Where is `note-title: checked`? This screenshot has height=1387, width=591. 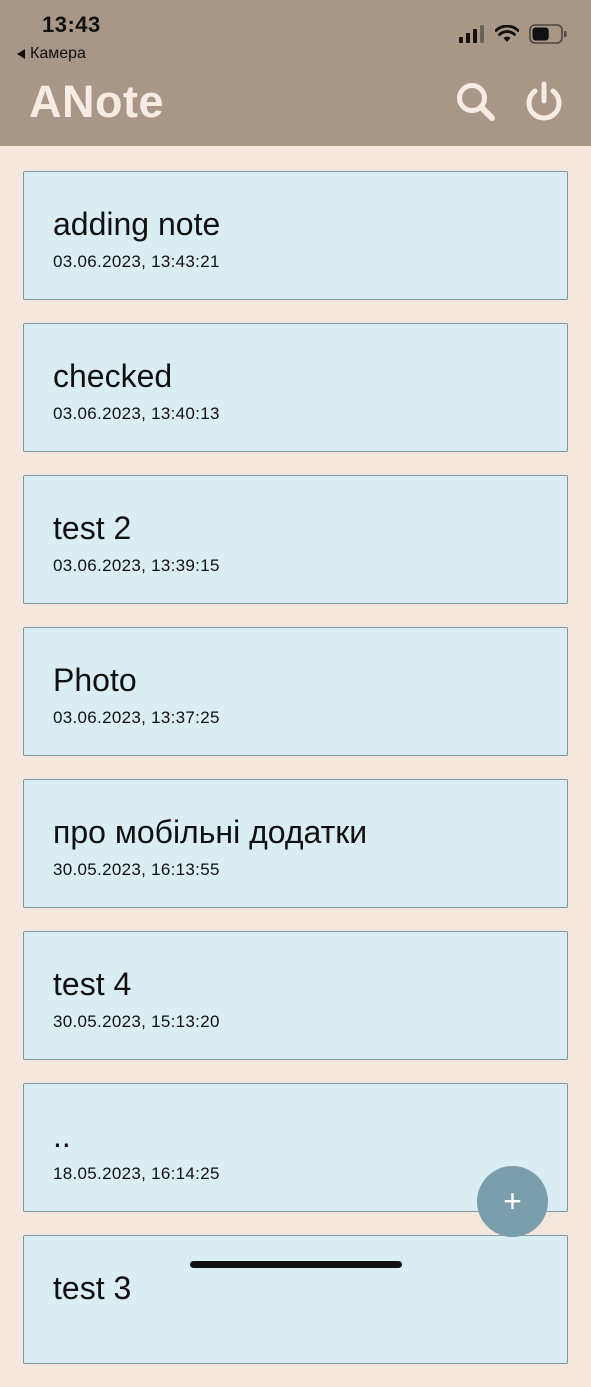 note-title: checked is located at coordinates (113, 376).